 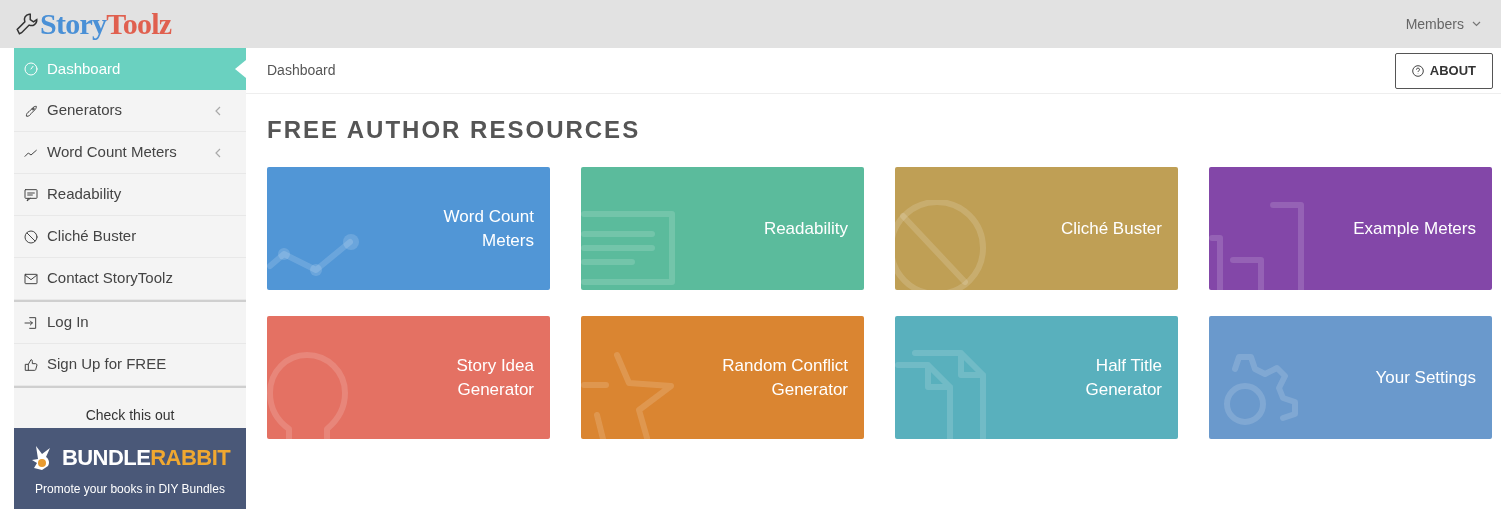 What do you see at coordinates (240, 69) in the screenshot?
I see `active-pointer` at bounding box center [240, 69].